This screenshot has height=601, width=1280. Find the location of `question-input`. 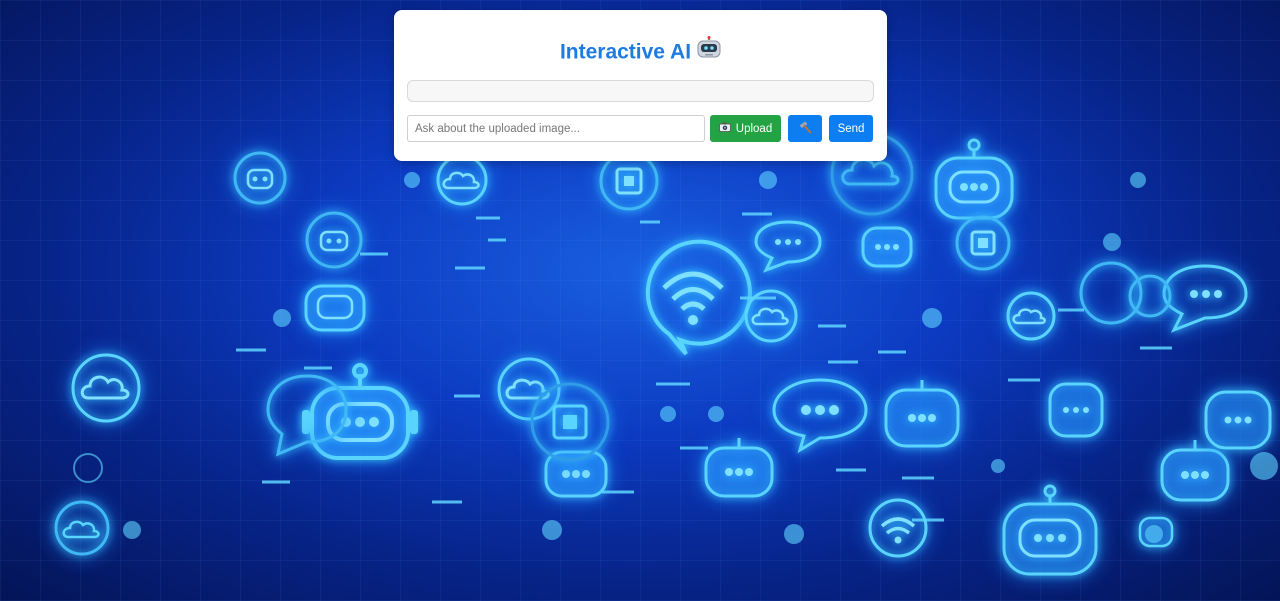

question-input is located at coordinates (556, 128).